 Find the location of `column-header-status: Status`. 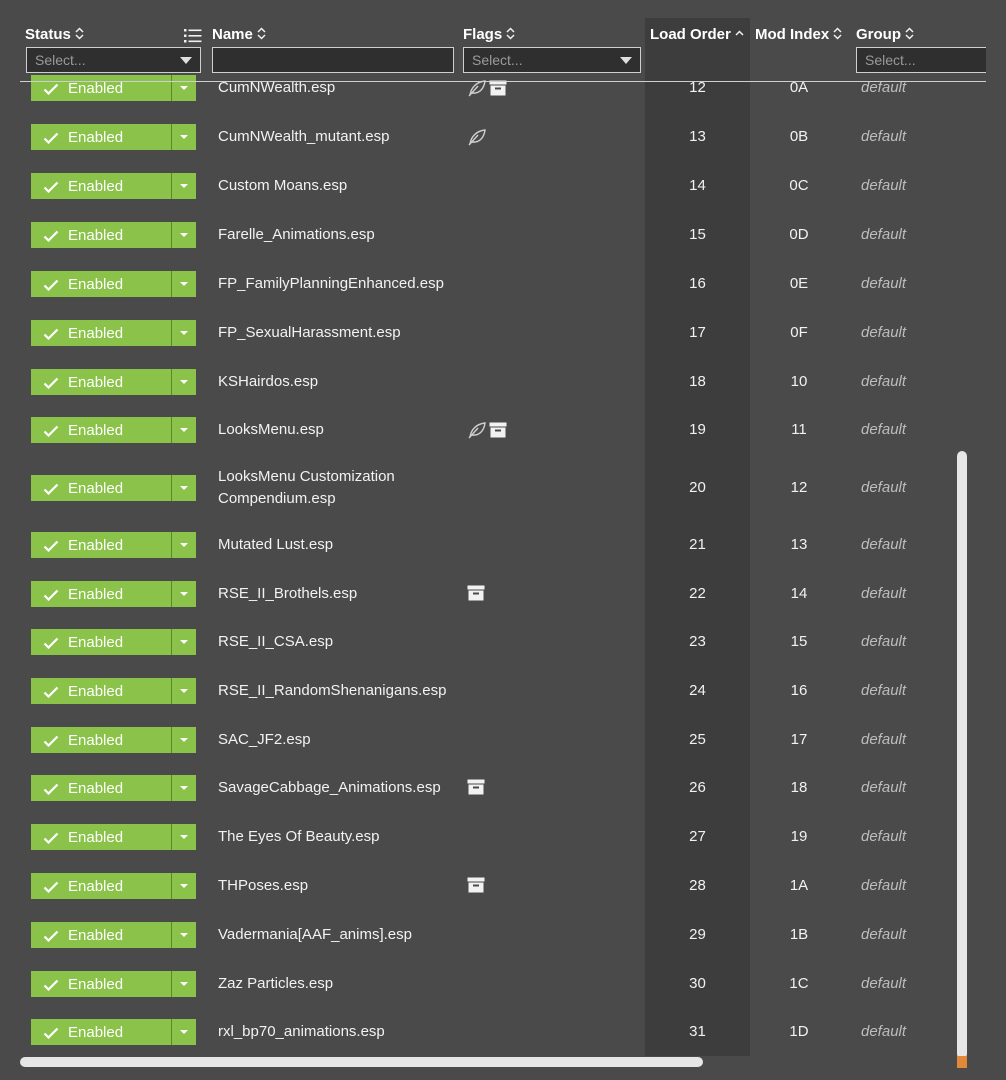

column-header-status: Status is located at coordinates (54, 34).